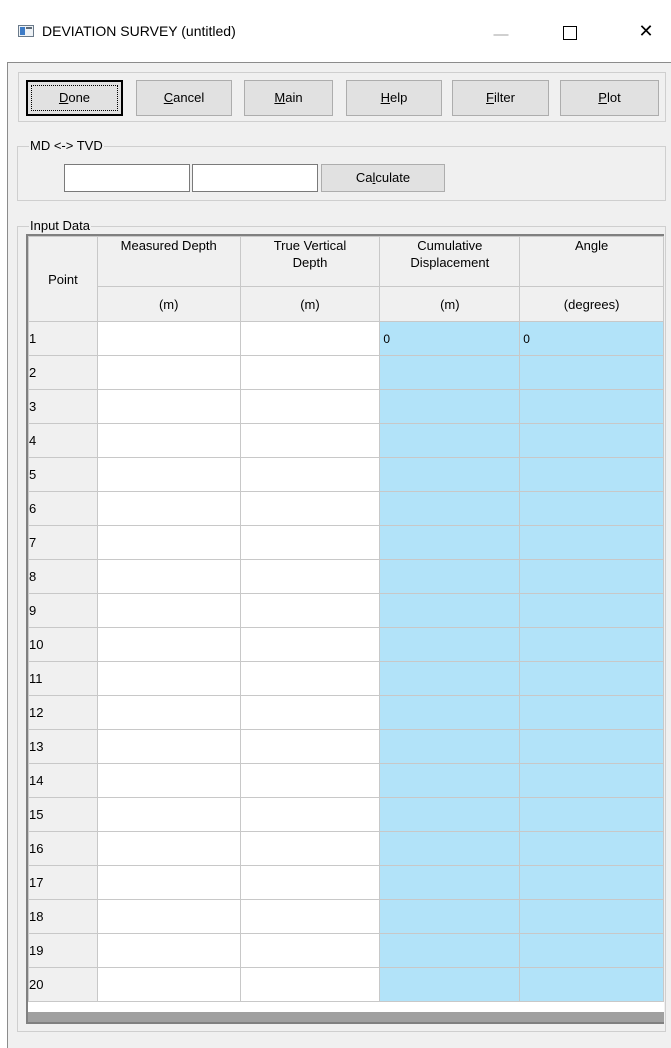 This screenshot has width=671, height=1048. Describe the element at coordinates (26, 31) in the screenshot. I see `app-window-icon` at that location.